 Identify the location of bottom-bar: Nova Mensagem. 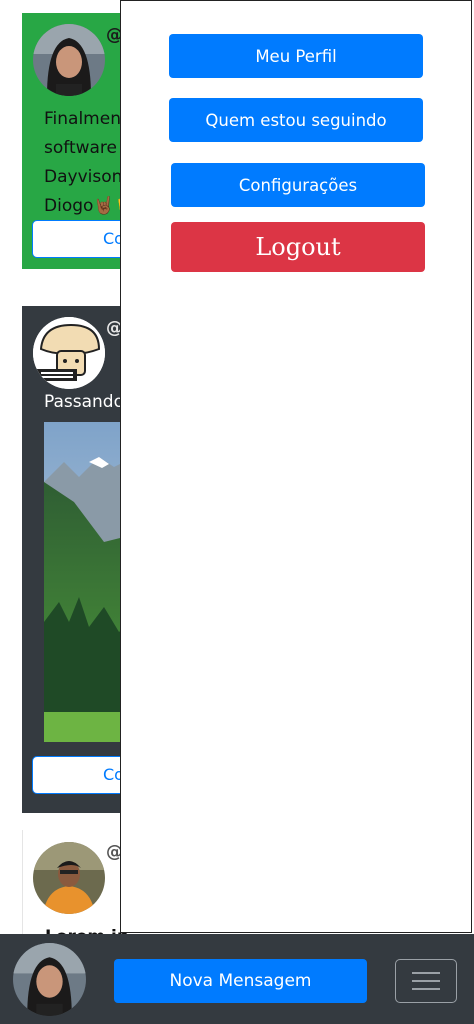
(237, 979).